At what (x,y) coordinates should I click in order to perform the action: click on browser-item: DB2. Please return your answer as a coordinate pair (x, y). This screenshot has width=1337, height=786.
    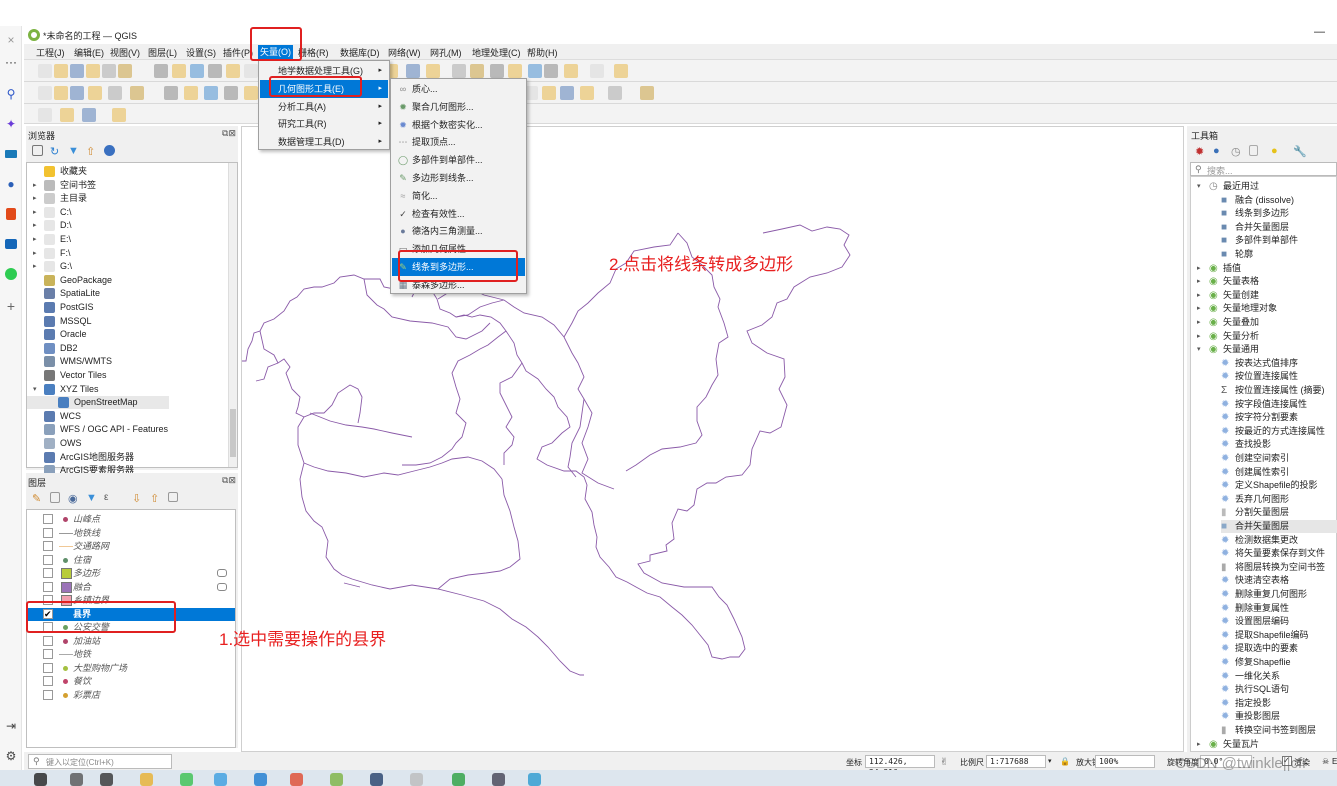
    Looking at the image, I should click on (127, 348).